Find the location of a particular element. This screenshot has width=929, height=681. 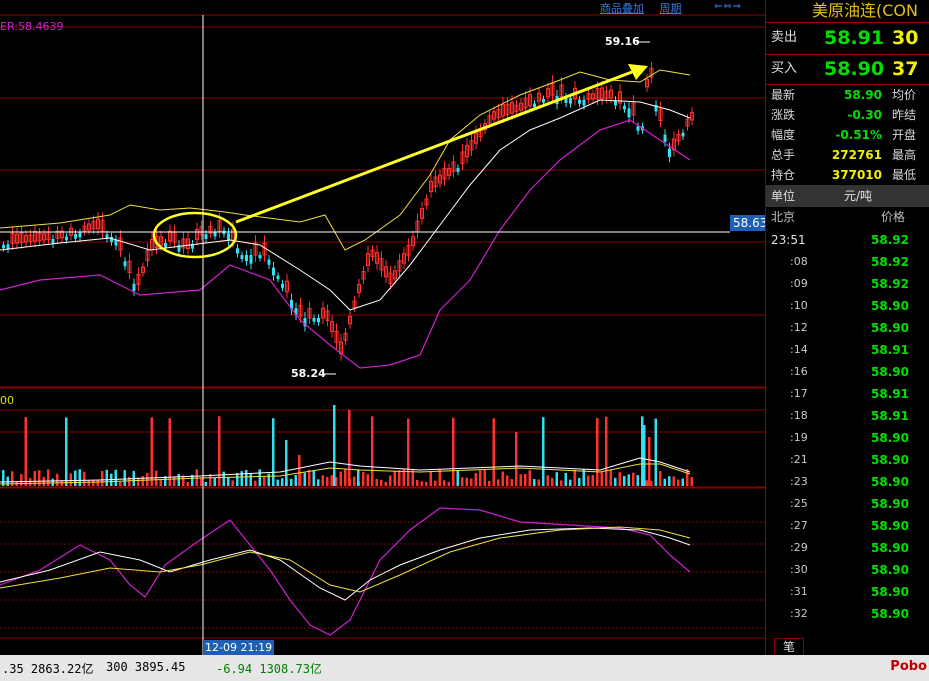

tick-row: :30 58.90 is located at coordinates (847, 570).